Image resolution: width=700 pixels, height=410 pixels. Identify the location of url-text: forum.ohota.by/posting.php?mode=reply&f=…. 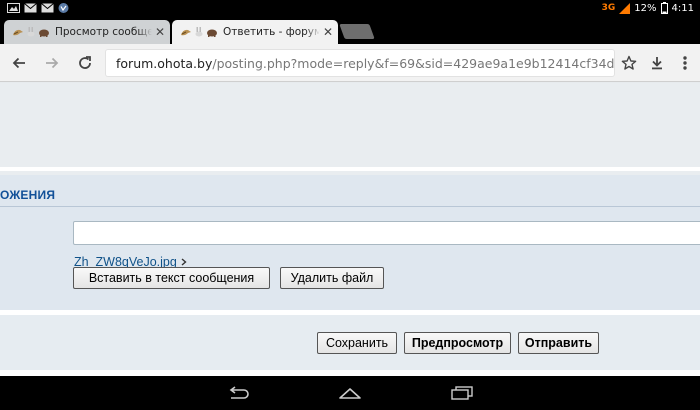
(365, 63).